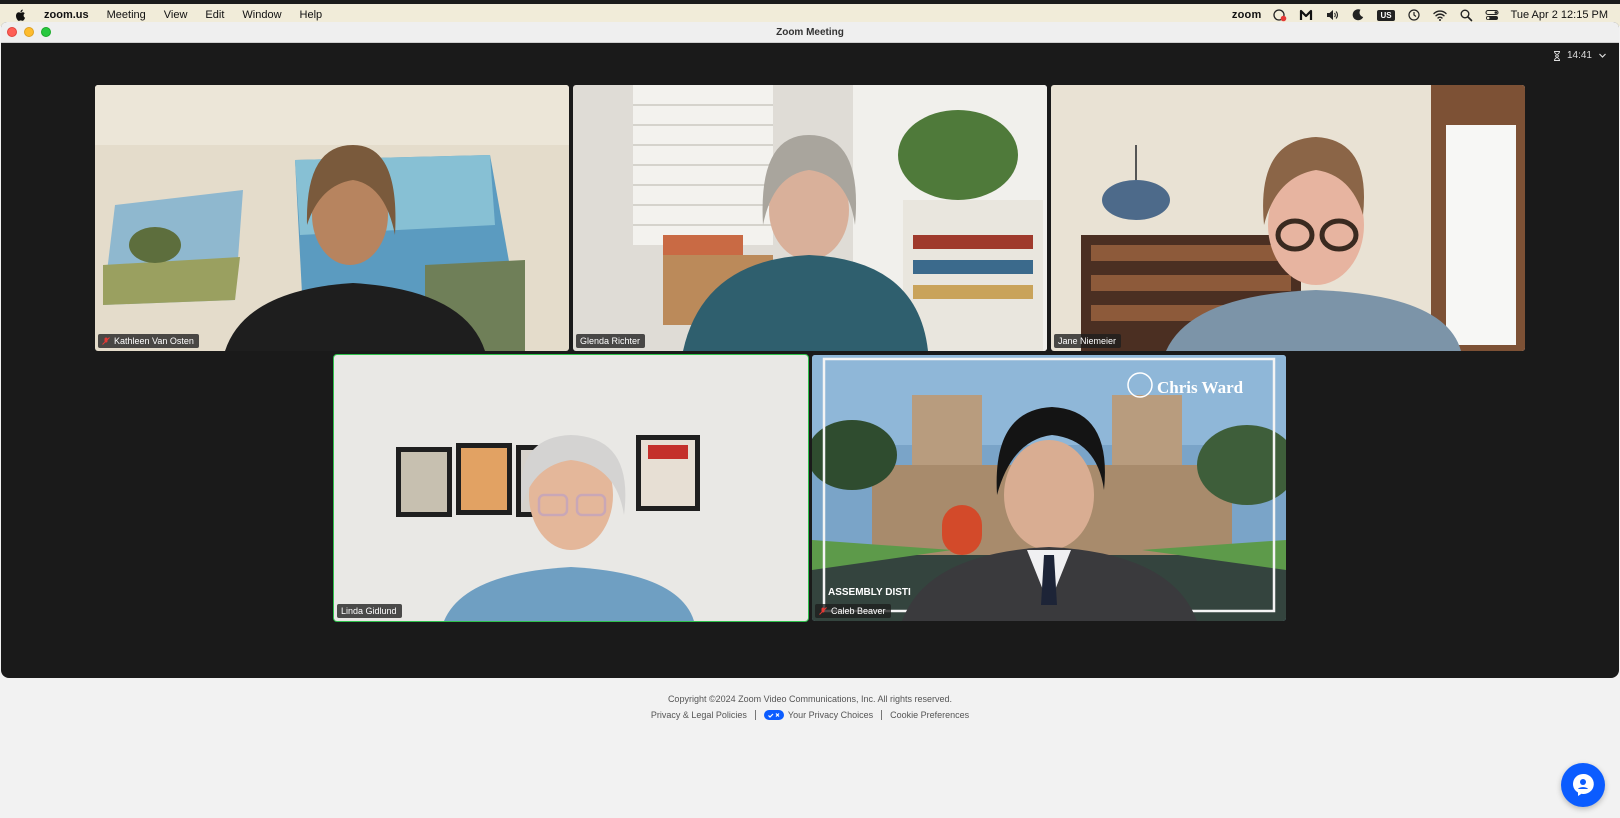  I want to click on menubar-status-area: zoom US Tue Apr 2 12:15 PM, so click(1420, 15).